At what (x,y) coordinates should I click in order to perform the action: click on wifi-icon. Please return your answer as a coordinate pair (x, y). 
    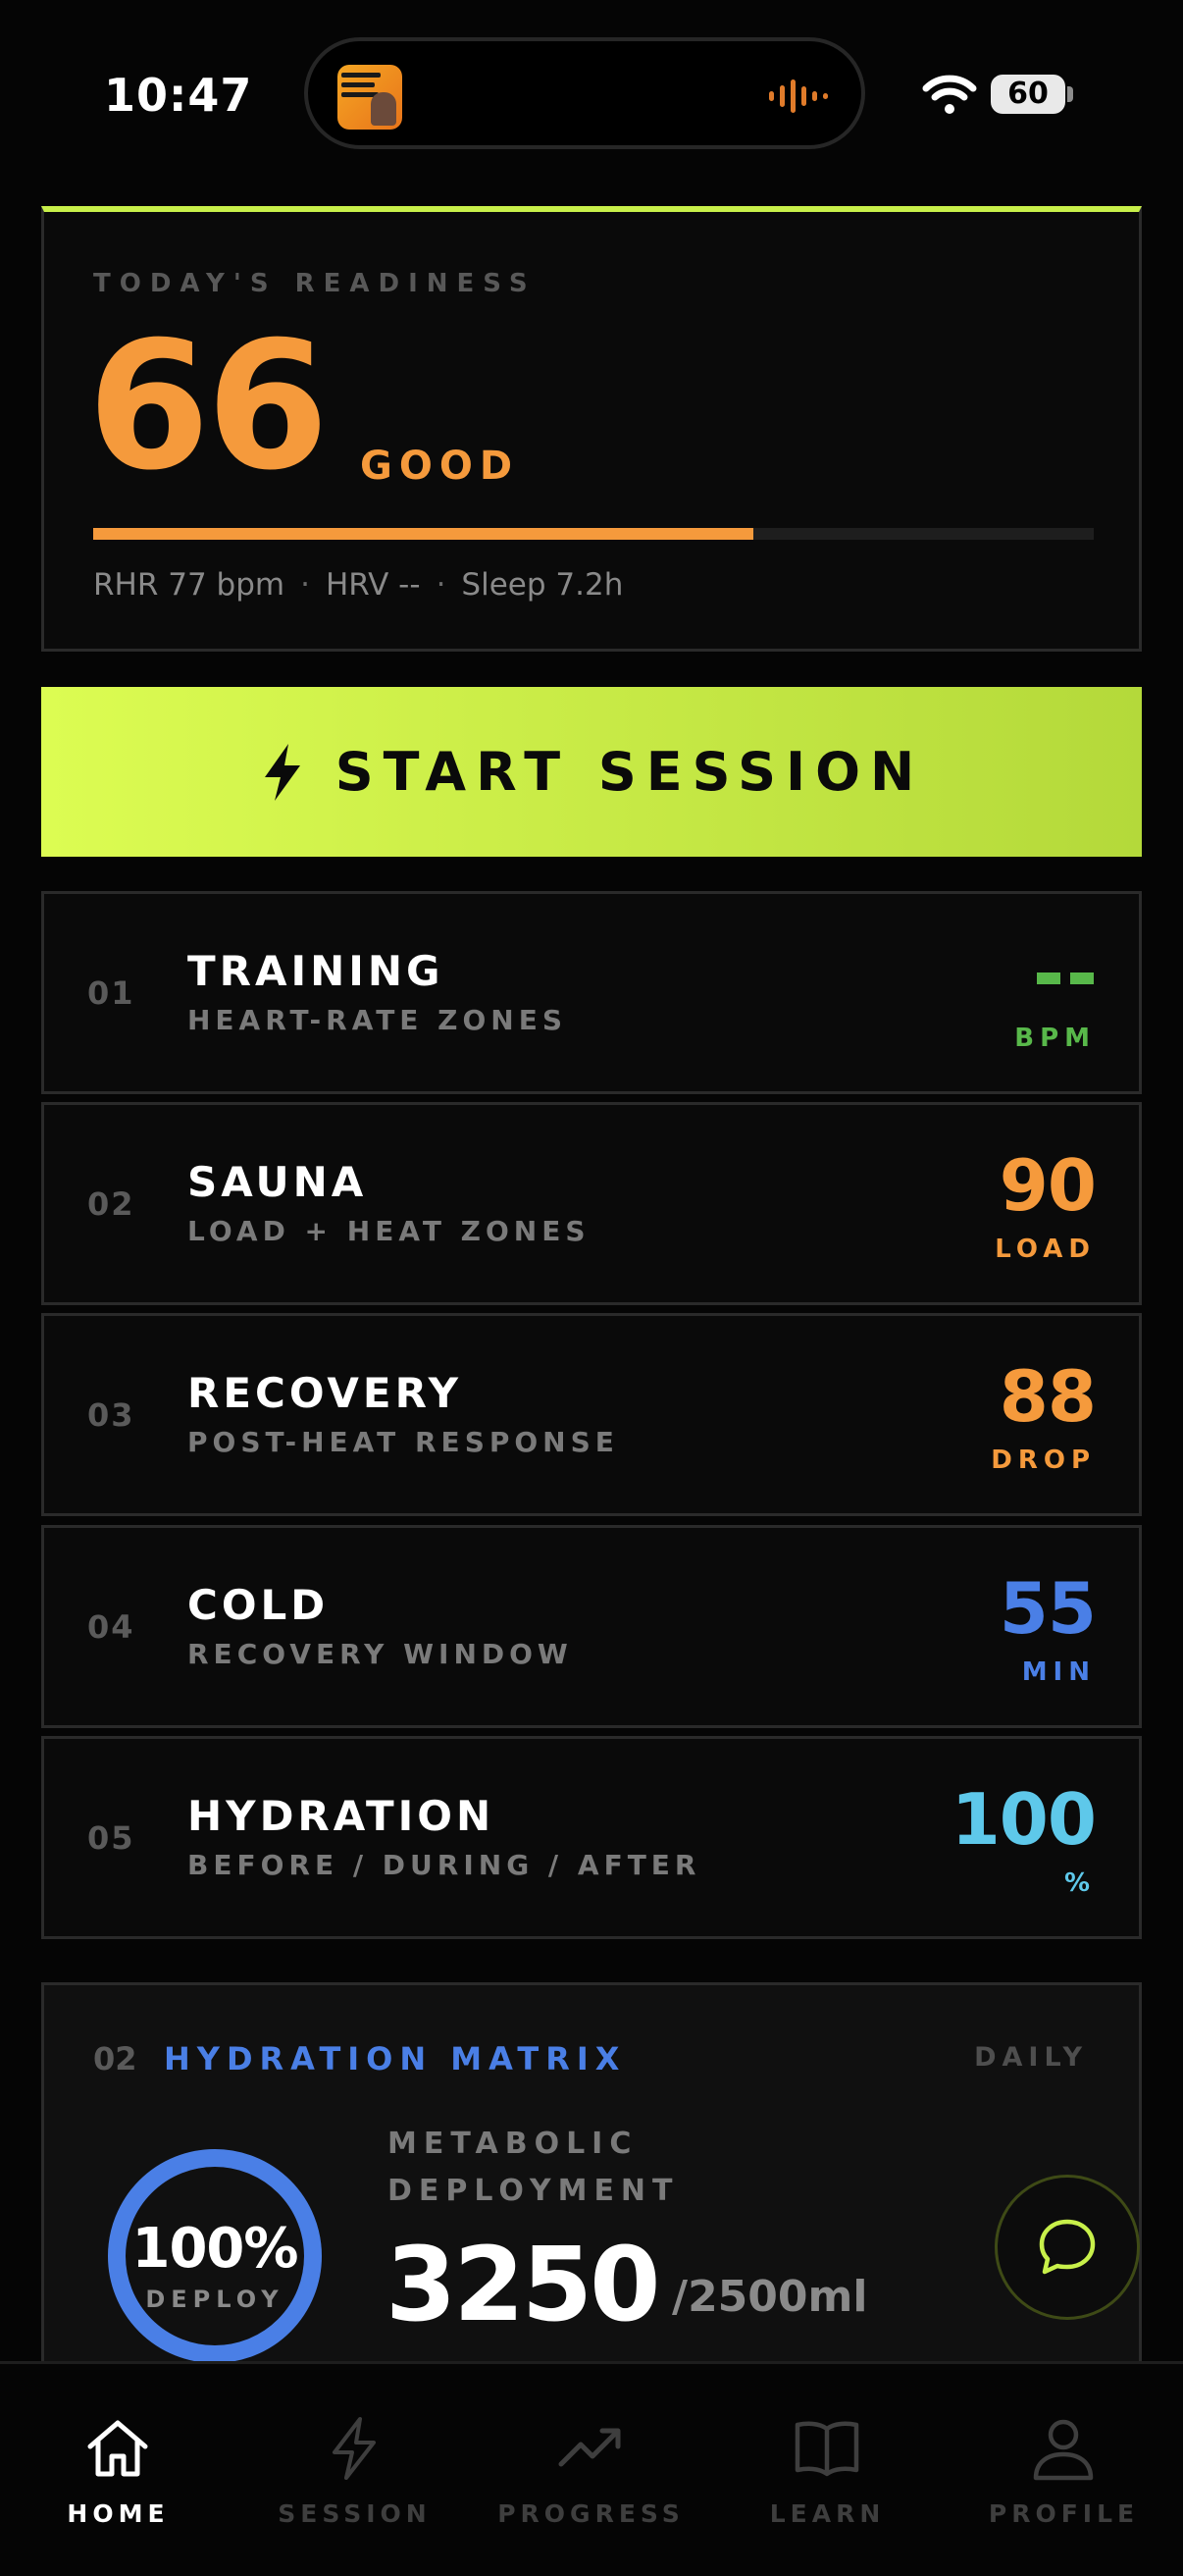
    Looking at the image, I should click on (950, 94).